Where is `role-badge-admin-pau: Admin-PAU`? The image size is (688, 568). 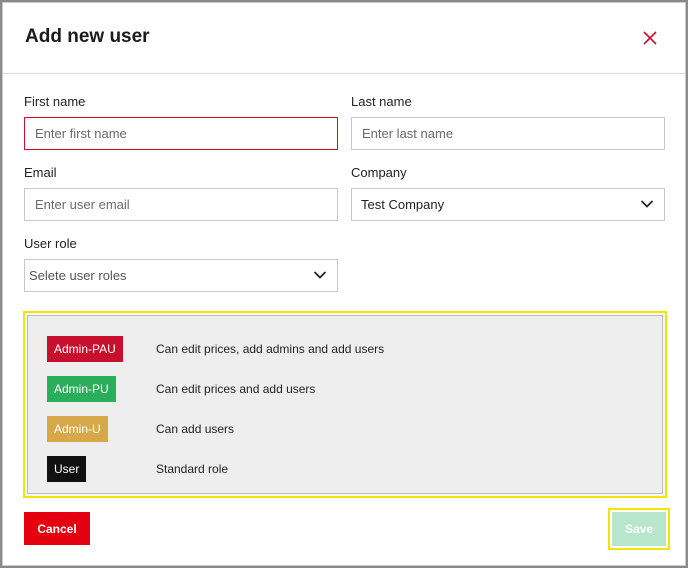
role-badge-admin-pau: Admin-PAU is located at coordinates (85, 349).